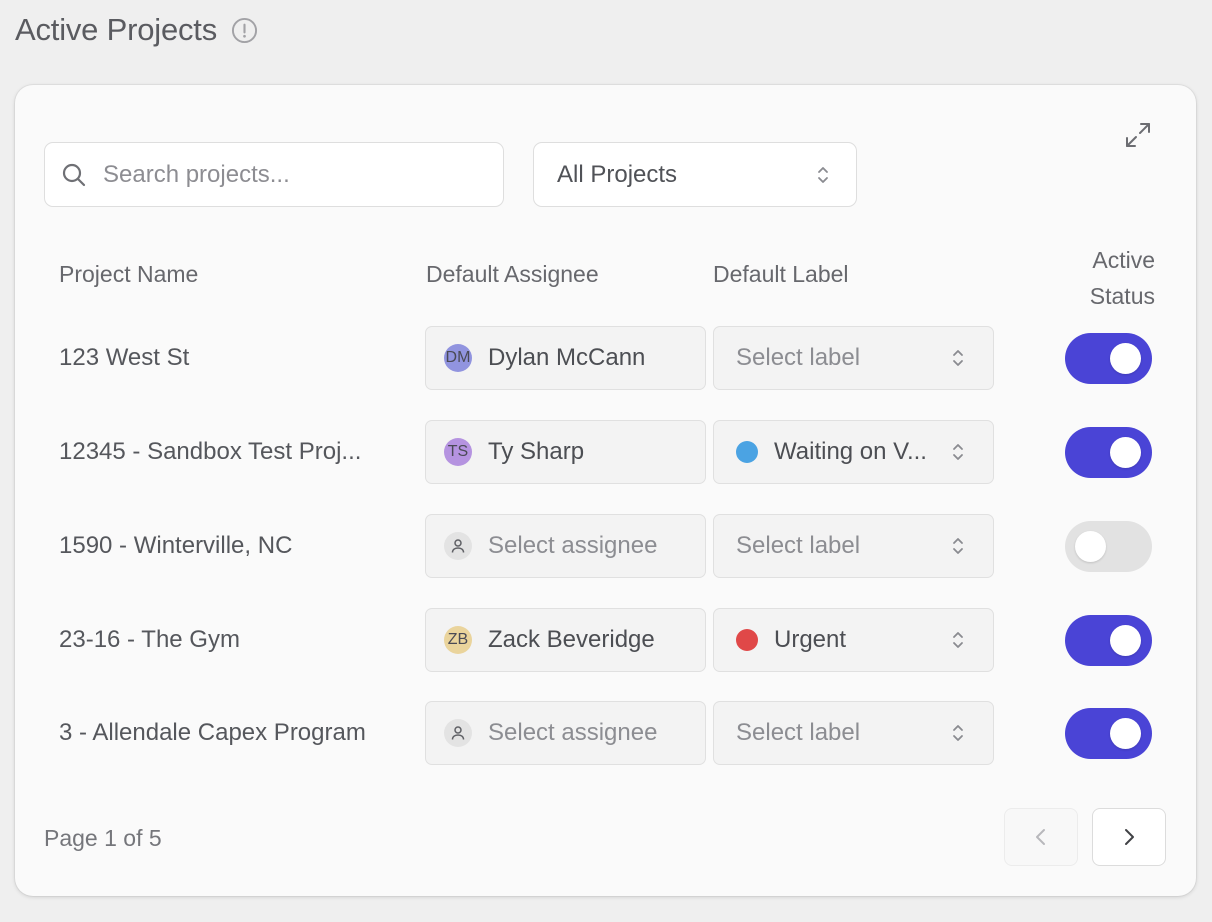 The height and width of the screenshot is (922, 1212). I want to click on column-header-project-name: Project Name, so click(129, 274).